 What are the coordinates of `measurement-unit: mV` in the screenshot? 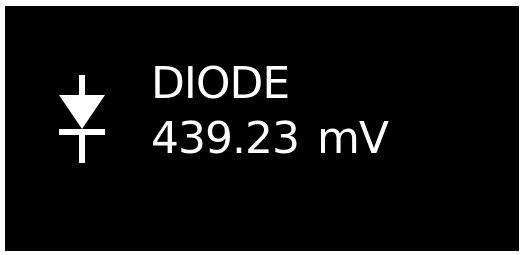 It's located at (352, 138).